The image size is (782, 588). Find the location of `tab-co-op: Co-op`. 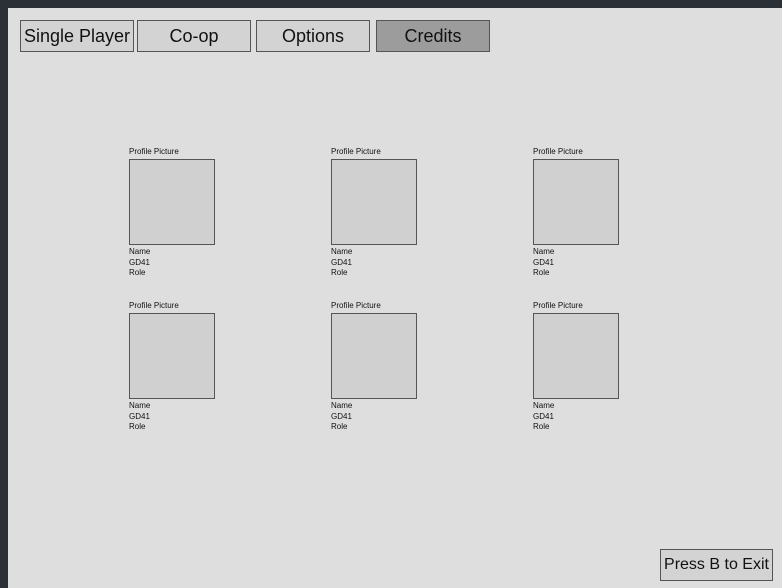

tab-co-op: Co-op is located at coordinates (194, 36).